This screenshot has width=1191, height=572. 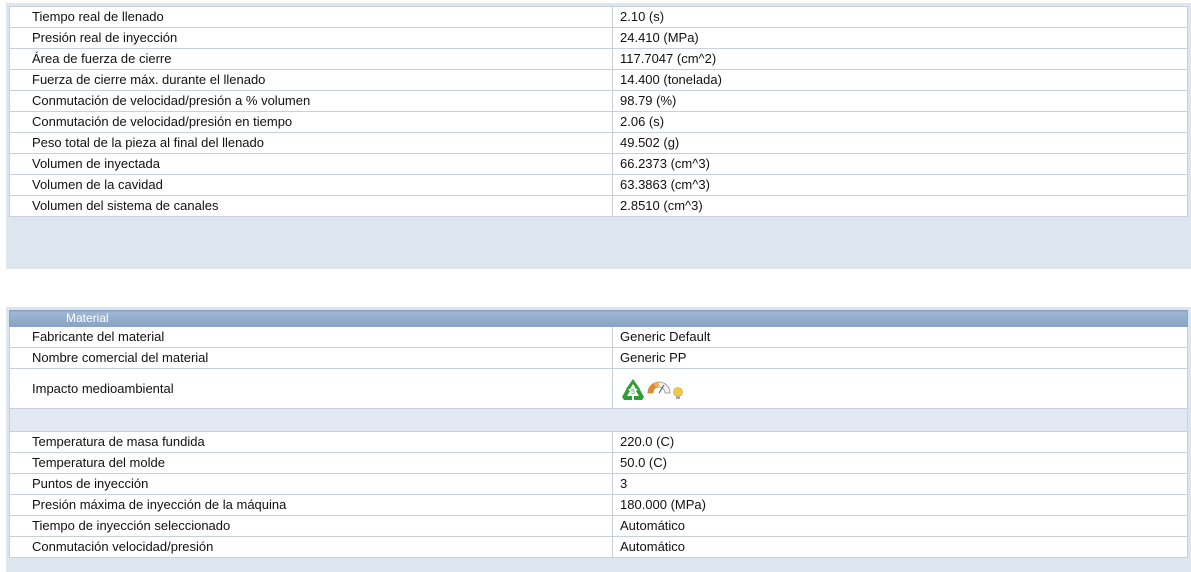 I want to click on row-value: 3, so click(x=900, y=484).